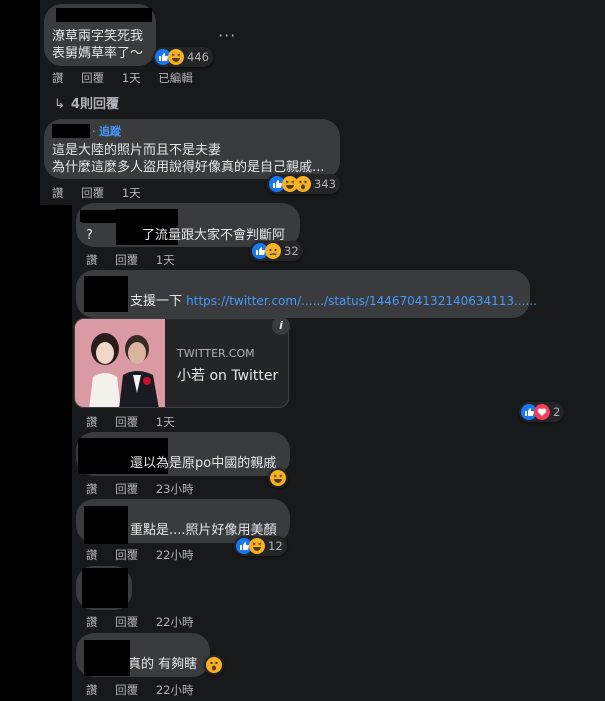  I want to click on redacted-column, so click(20, 350).